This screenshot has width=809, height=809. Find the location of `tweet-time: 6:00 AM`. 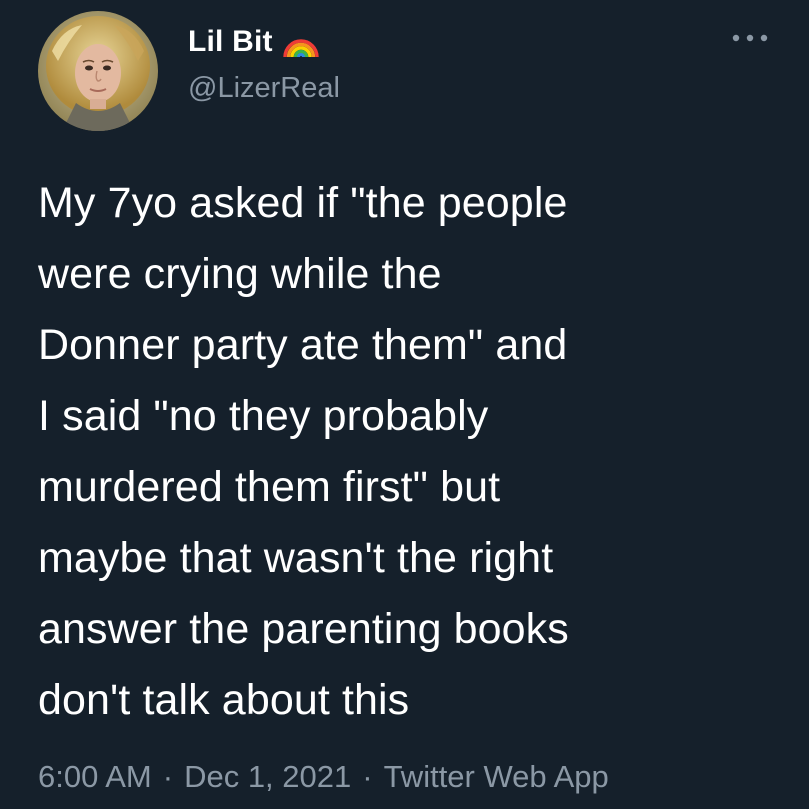

tweet-time: 6:00 AM is located at coordinates (95, 776).